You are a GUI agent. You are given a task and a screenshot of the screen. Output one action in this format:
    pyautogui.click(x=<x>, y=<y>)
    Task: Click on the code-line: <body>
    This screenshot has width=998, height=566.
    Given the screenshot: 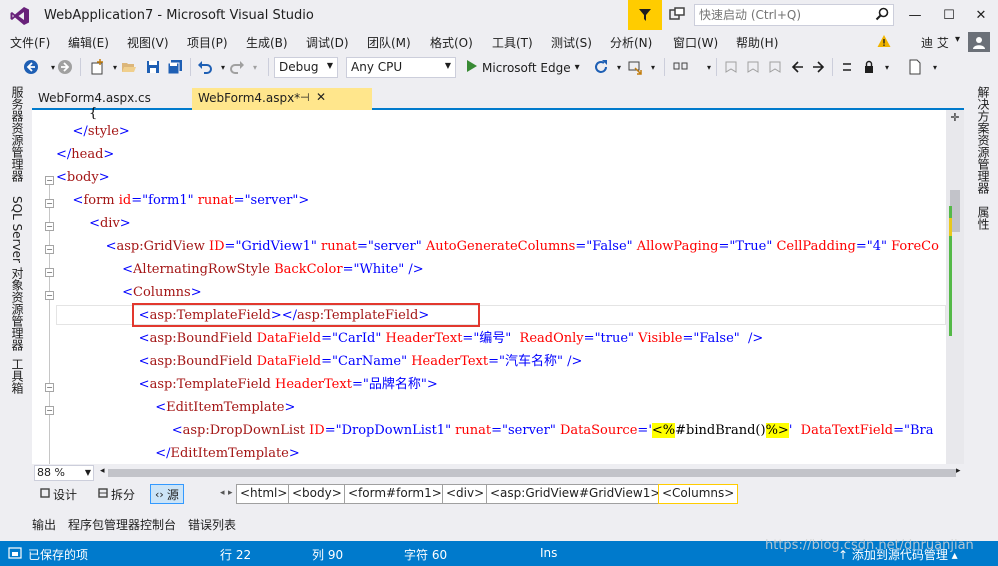 What is the action you would take?
    pyautogui.click(x=83, y=178)
    